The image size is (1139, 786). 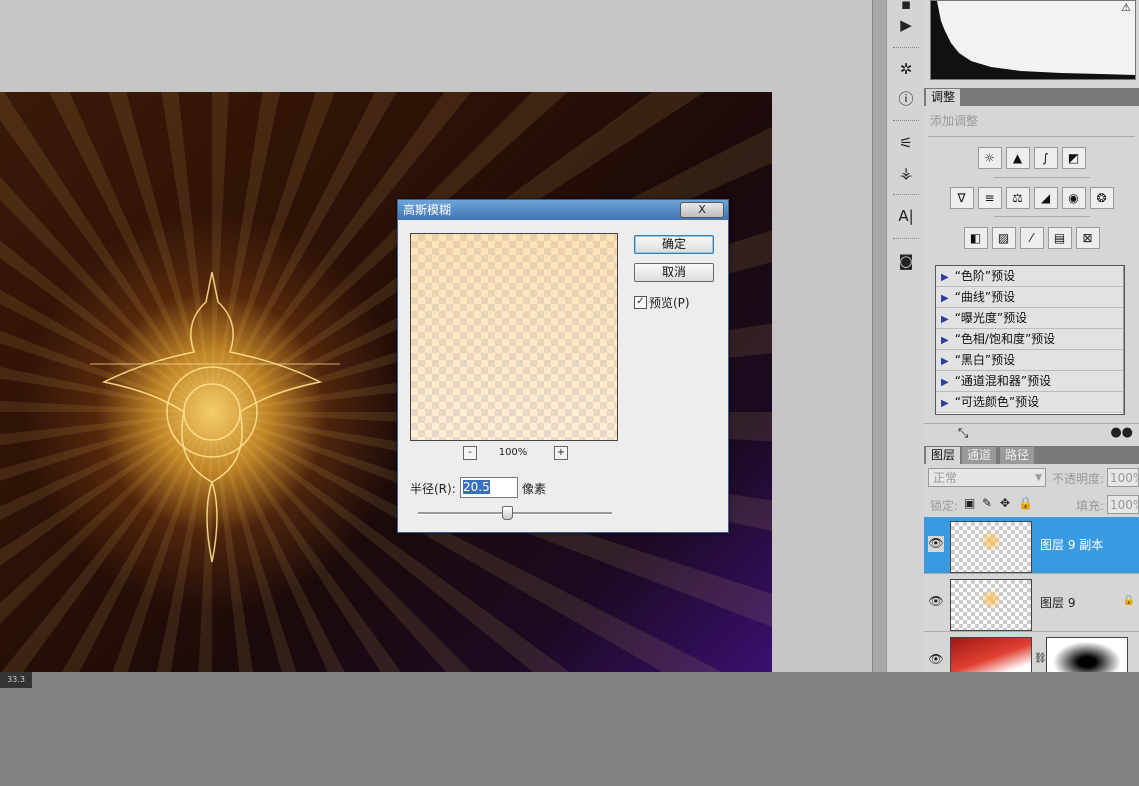 I want to click on layer-row: 👁 ⛓, so click(x=1031, y=652).